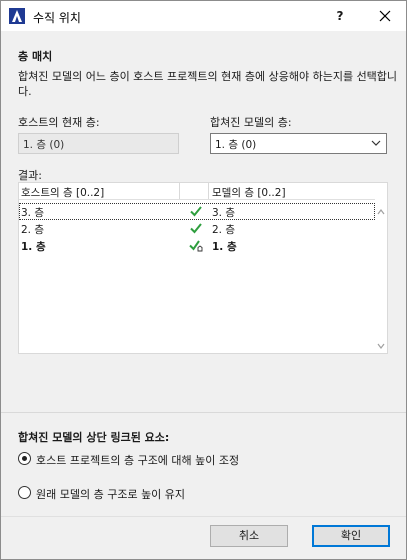 This screenshot has height=560, width=407. I want to click on ok-button: 확인, so click(351, 536).